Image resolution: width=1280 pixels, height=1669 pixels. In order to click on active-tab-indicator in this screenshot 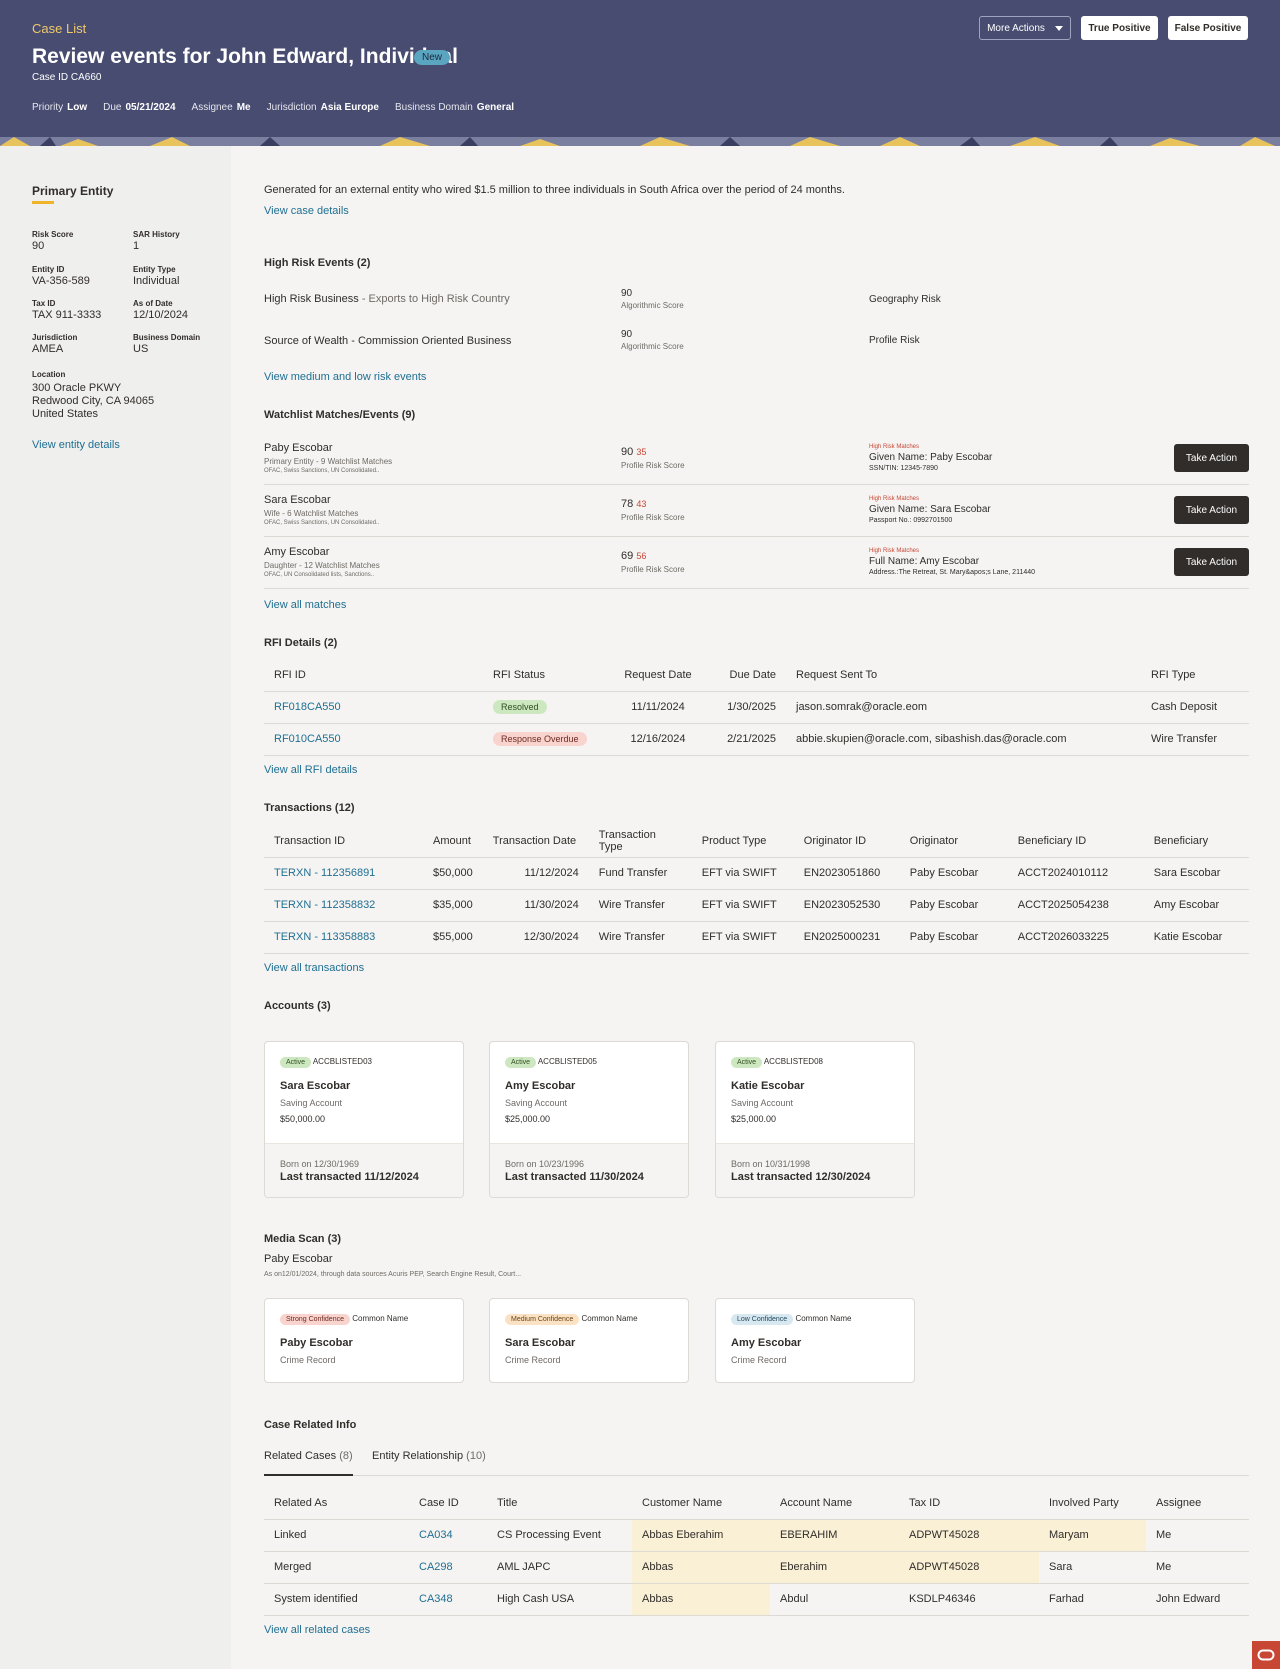, I will do `click(308, 1475)`.